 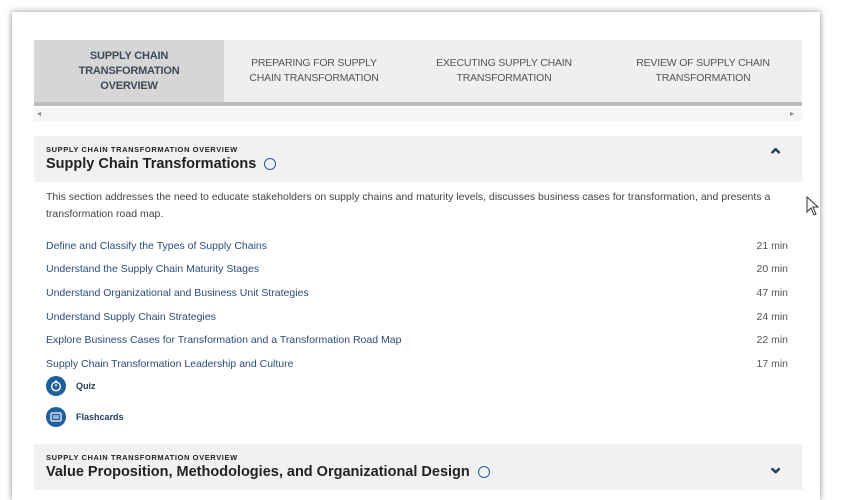 I want to click on tab-executing: EXECUTING SUPPLY CHAIN TRANSFORMATION, so click(x=504, y=71).